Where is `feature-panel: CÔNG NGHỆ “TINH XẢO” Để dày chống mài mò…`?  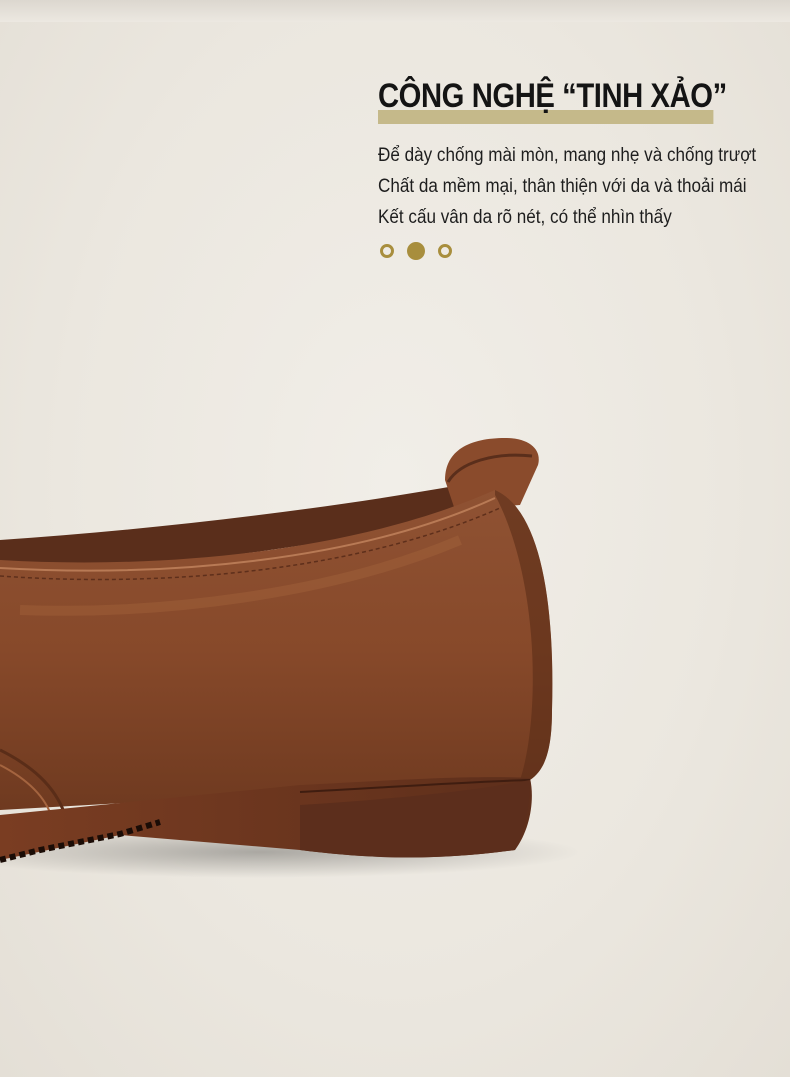
feature-panel: CÔNG NGHỆ “TINH XẢO” Để dày chống mài mò… is located at coordinates (578, 167).